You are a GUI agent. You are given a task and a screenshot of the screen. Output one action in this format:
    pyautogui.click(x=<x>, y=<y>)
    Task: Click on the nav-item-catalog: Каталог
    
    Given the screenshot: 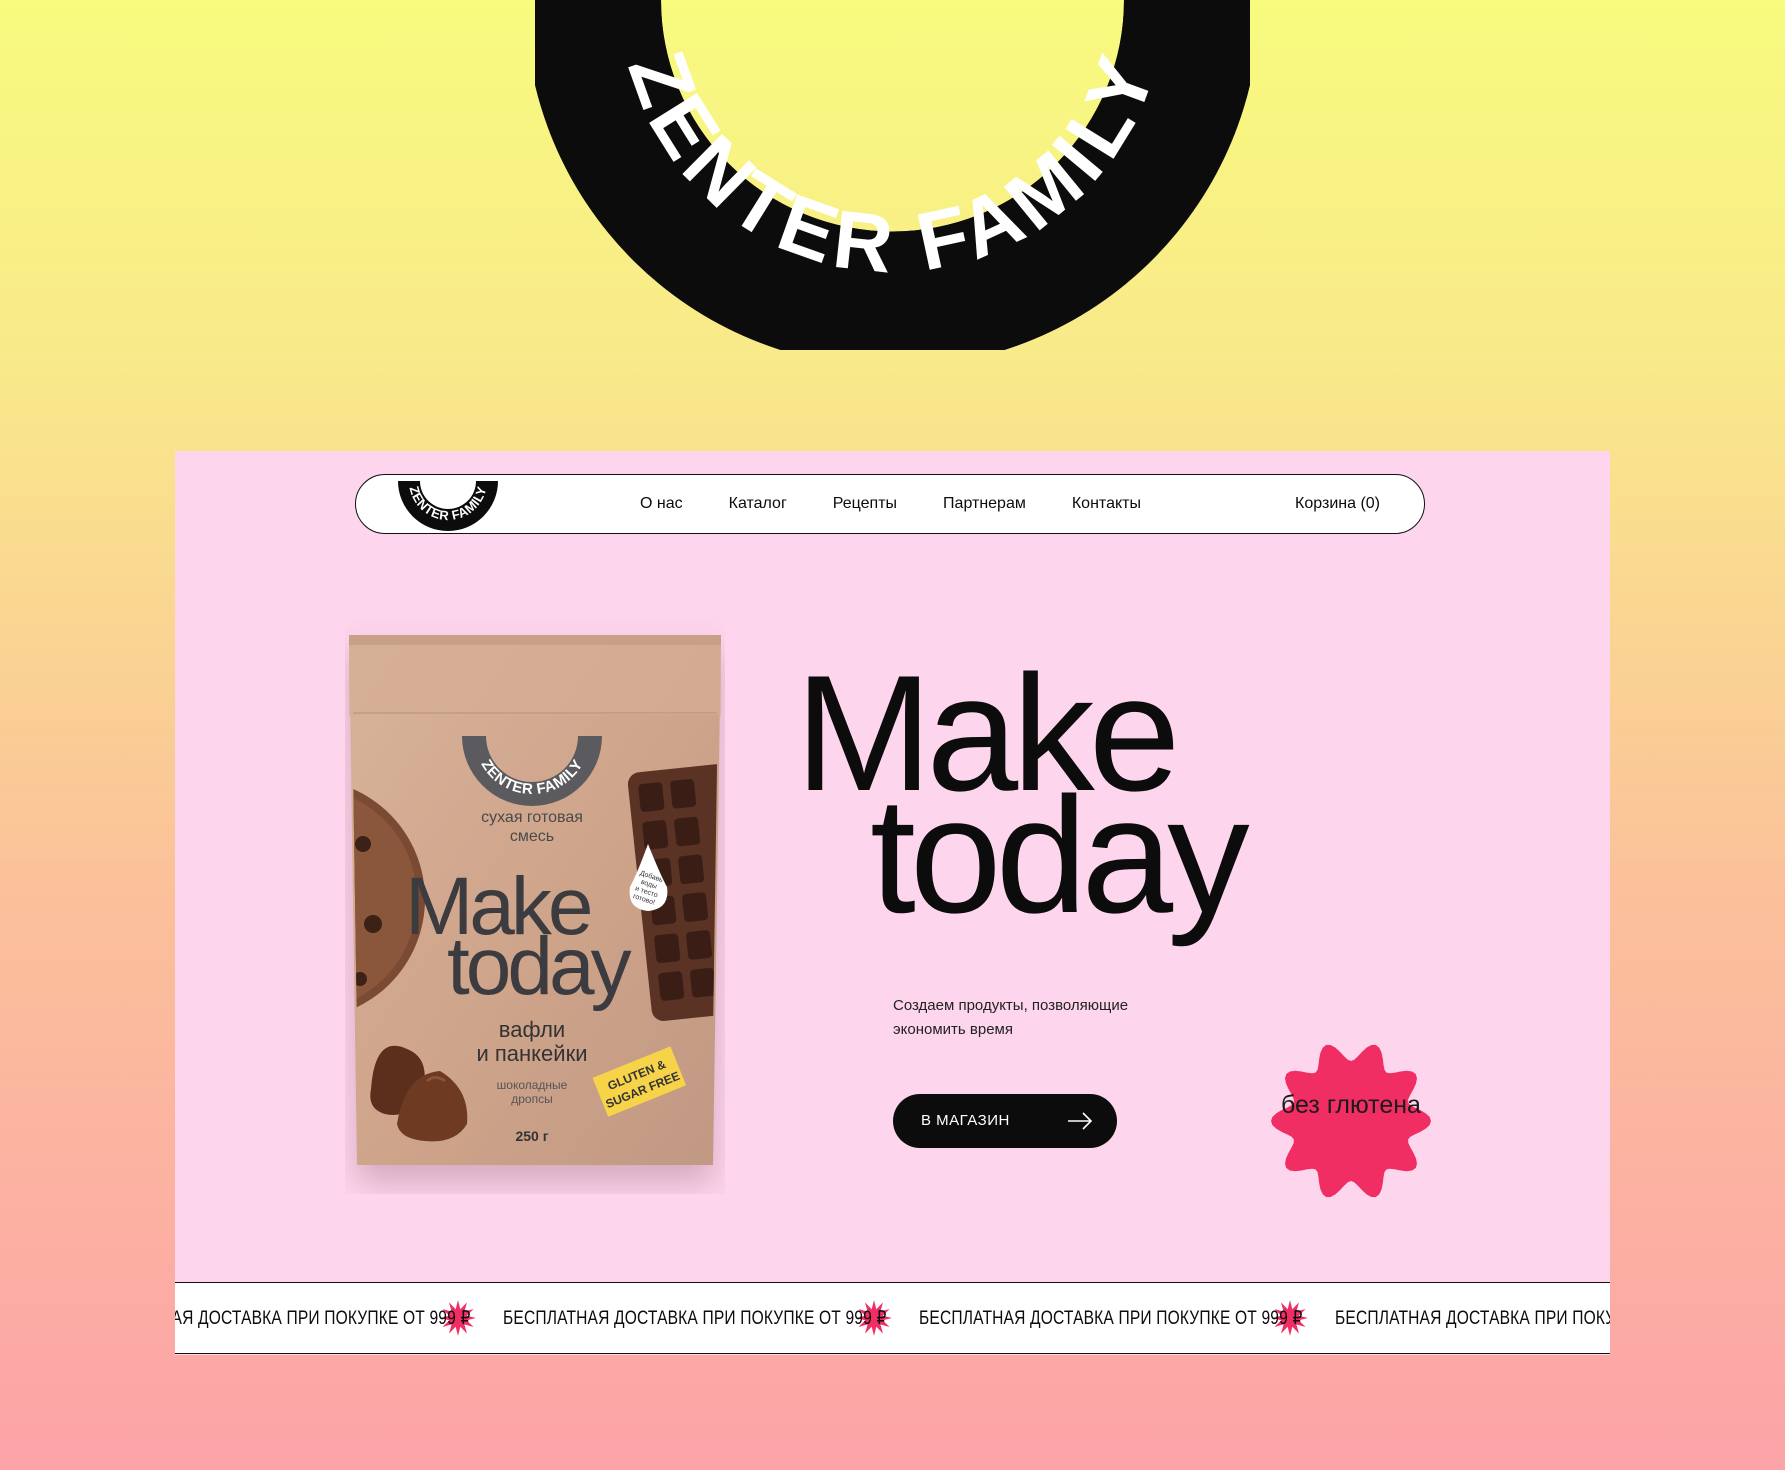 What is the action you would take?
    pyautogui.click(x=758, y=504)
    